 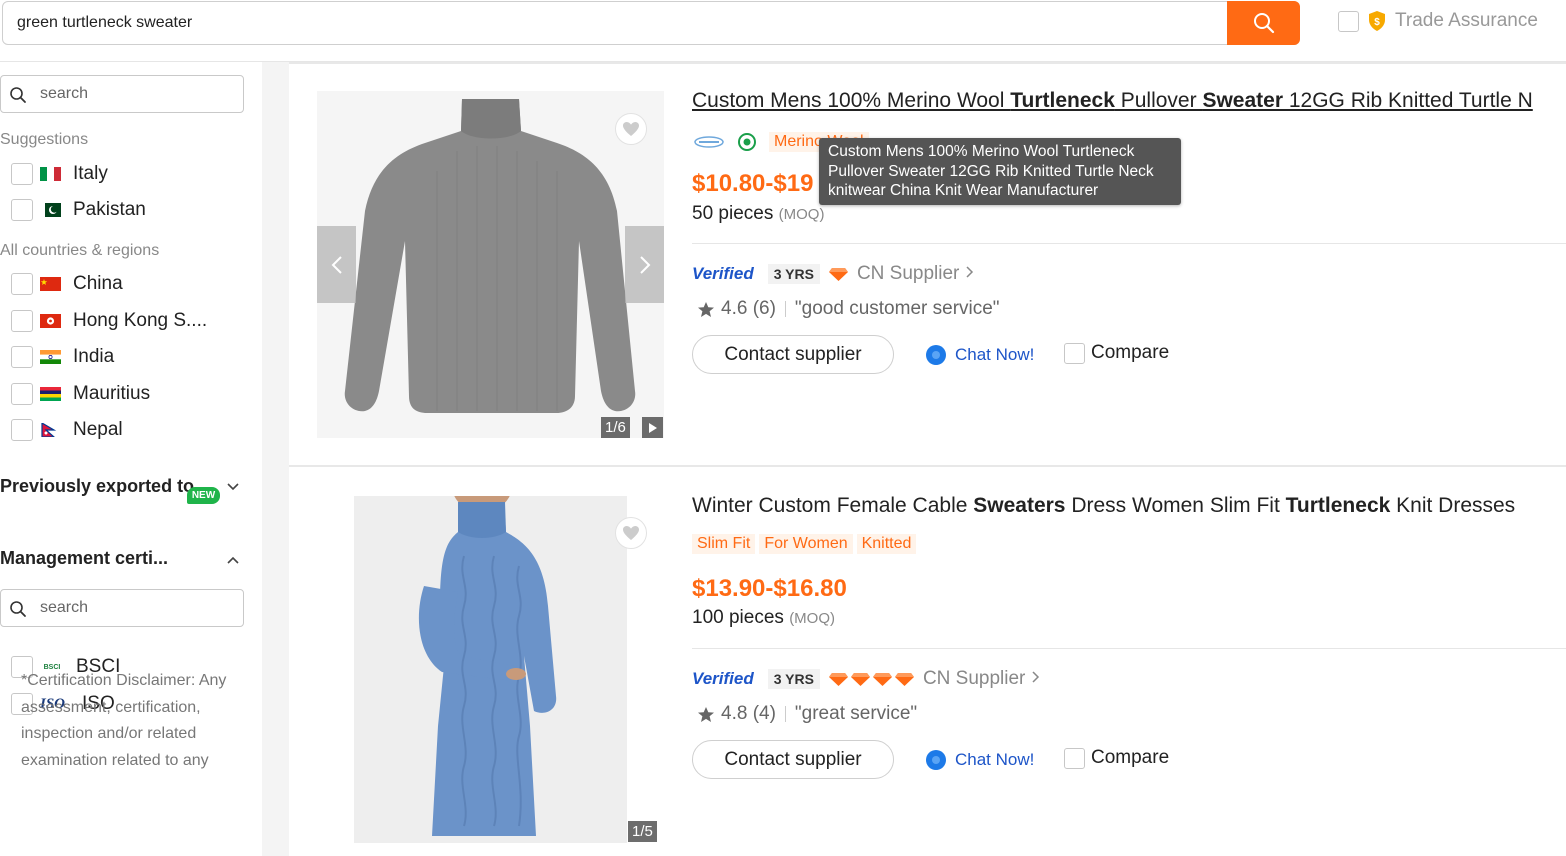 I want to click on compare-label: Compare, so click(x=1130, y=352).